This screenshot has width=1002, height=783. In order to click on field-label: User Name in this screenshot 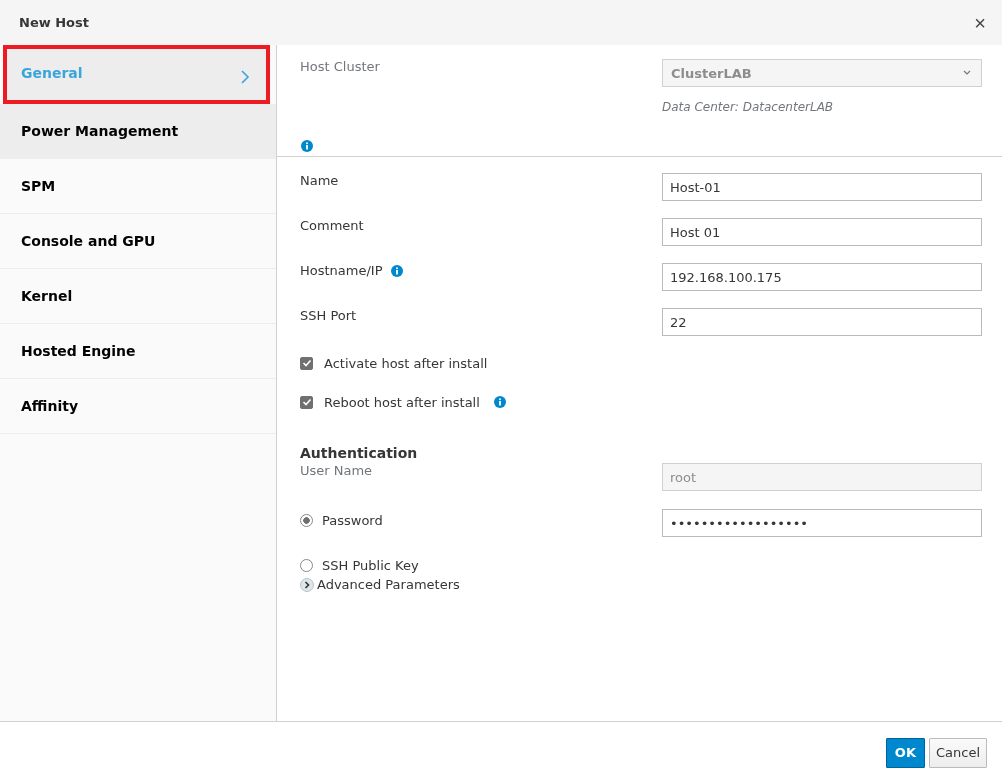, I will do `click(336, 470)`.